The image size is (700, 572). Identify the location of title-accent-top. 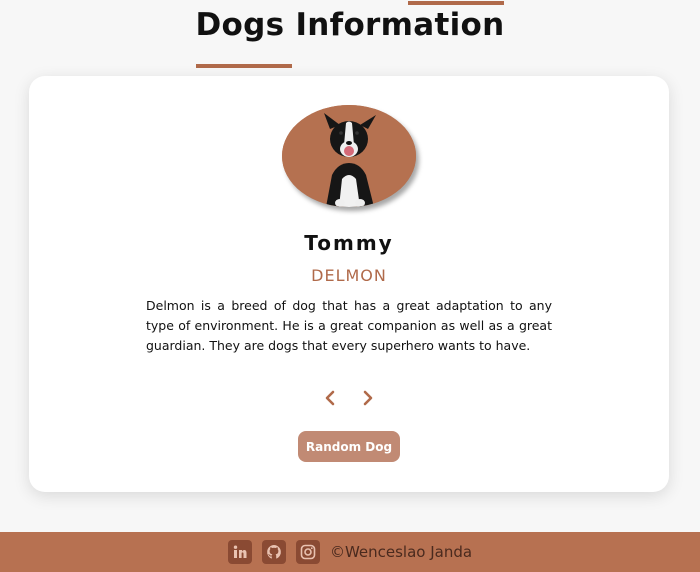
(456, 3).